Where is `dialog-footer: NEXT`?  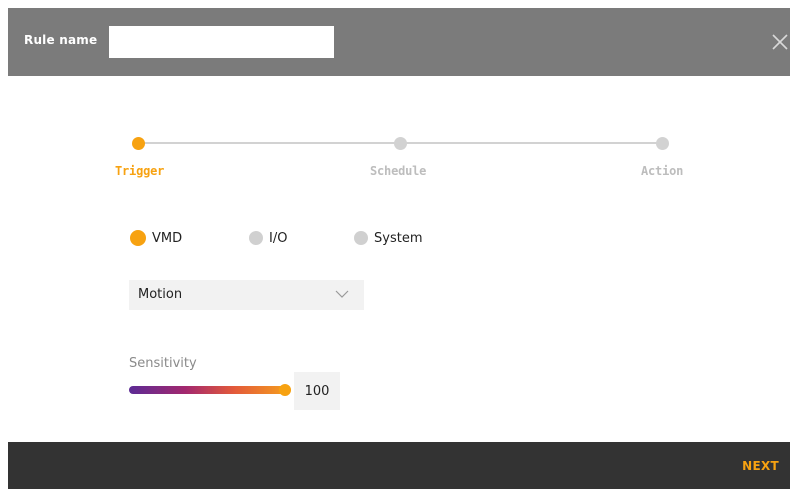 dialog-footer: NEXT is located at coordinates (399, 465).